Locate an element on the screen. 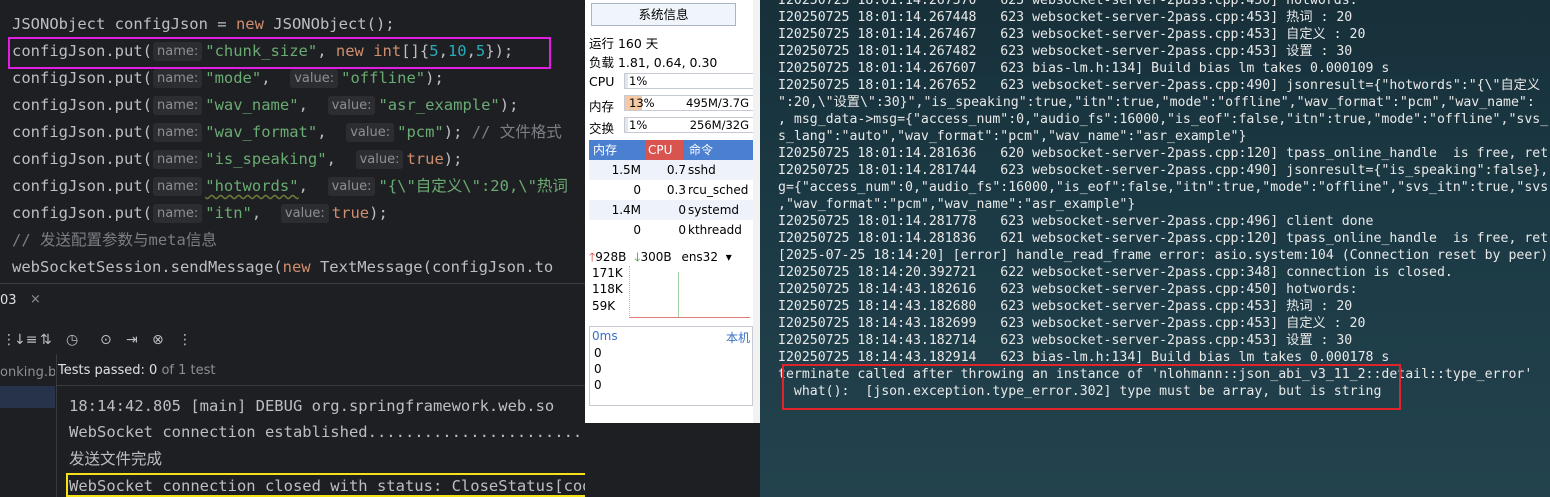 The image size is (1550, 497). process-row: 1.4M 0 systemd is located at coordinates (671, 210).